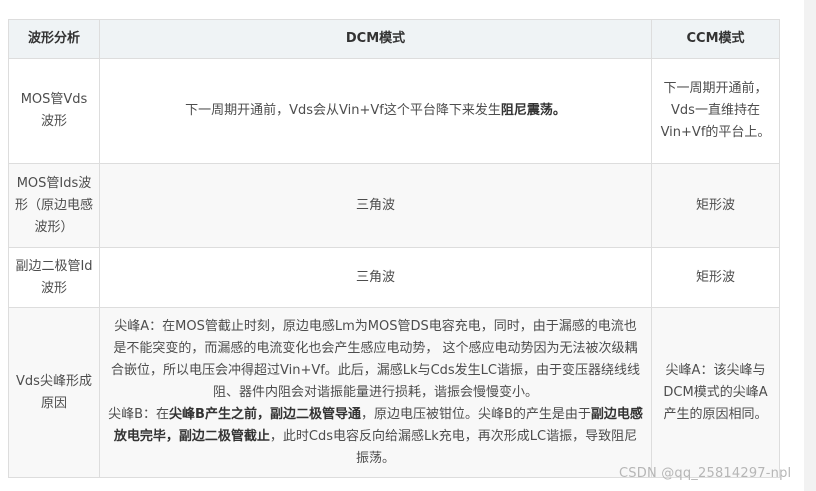  I want to click on header-dcm-mode: DCM模式, so click(375, 39).